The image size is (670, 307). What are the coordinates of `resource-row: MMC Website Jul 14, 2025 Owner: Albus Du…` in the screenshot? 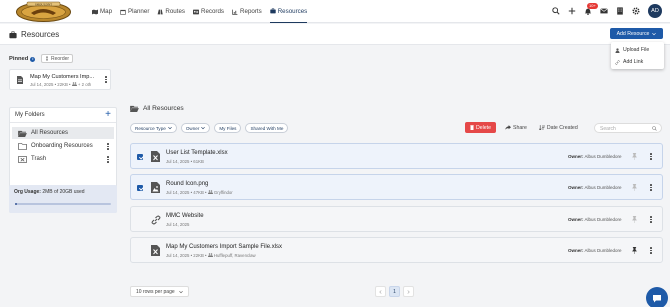 It's located at (396, 219).